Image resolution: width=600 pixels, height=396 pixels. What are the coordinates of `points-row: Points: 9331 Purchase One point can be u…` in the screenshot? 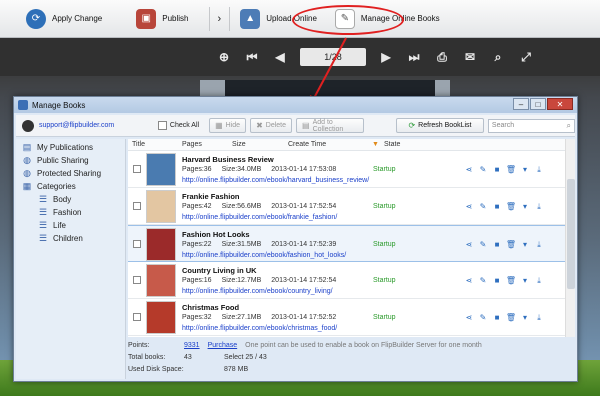 It's located at (351, 345).